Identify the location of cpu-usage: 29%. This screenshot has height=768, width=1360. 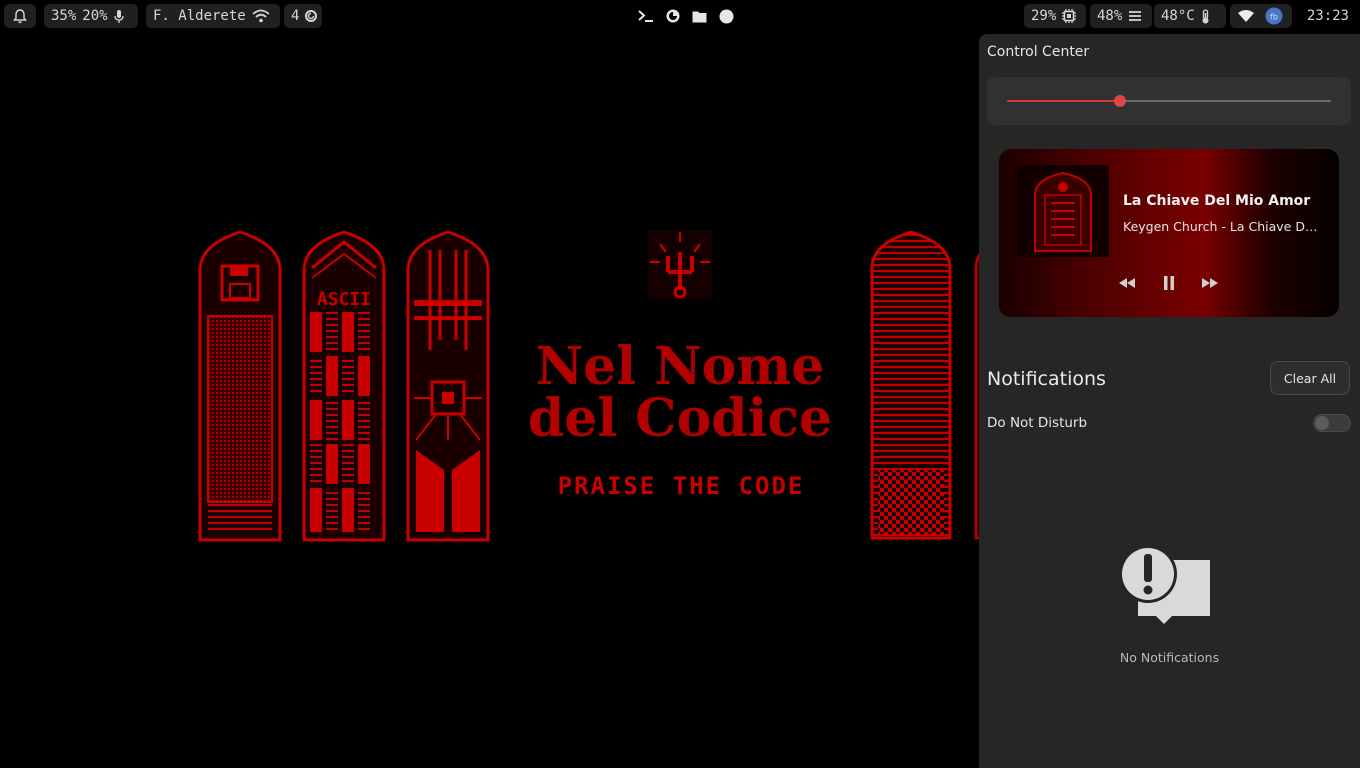
(1044, 16).